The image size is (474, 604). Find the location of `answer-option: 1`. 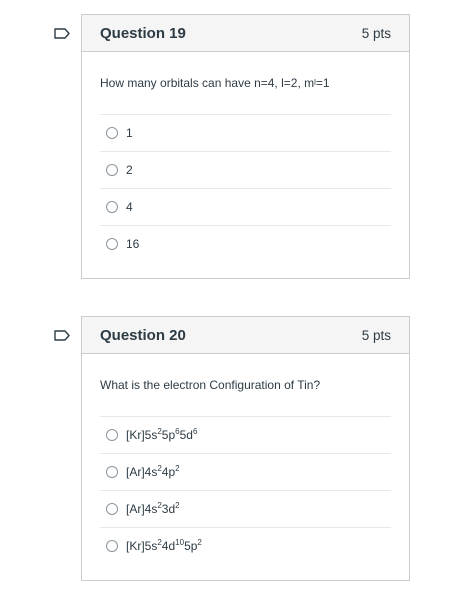

answer-option: 1 is located at coordinates (245, 132).